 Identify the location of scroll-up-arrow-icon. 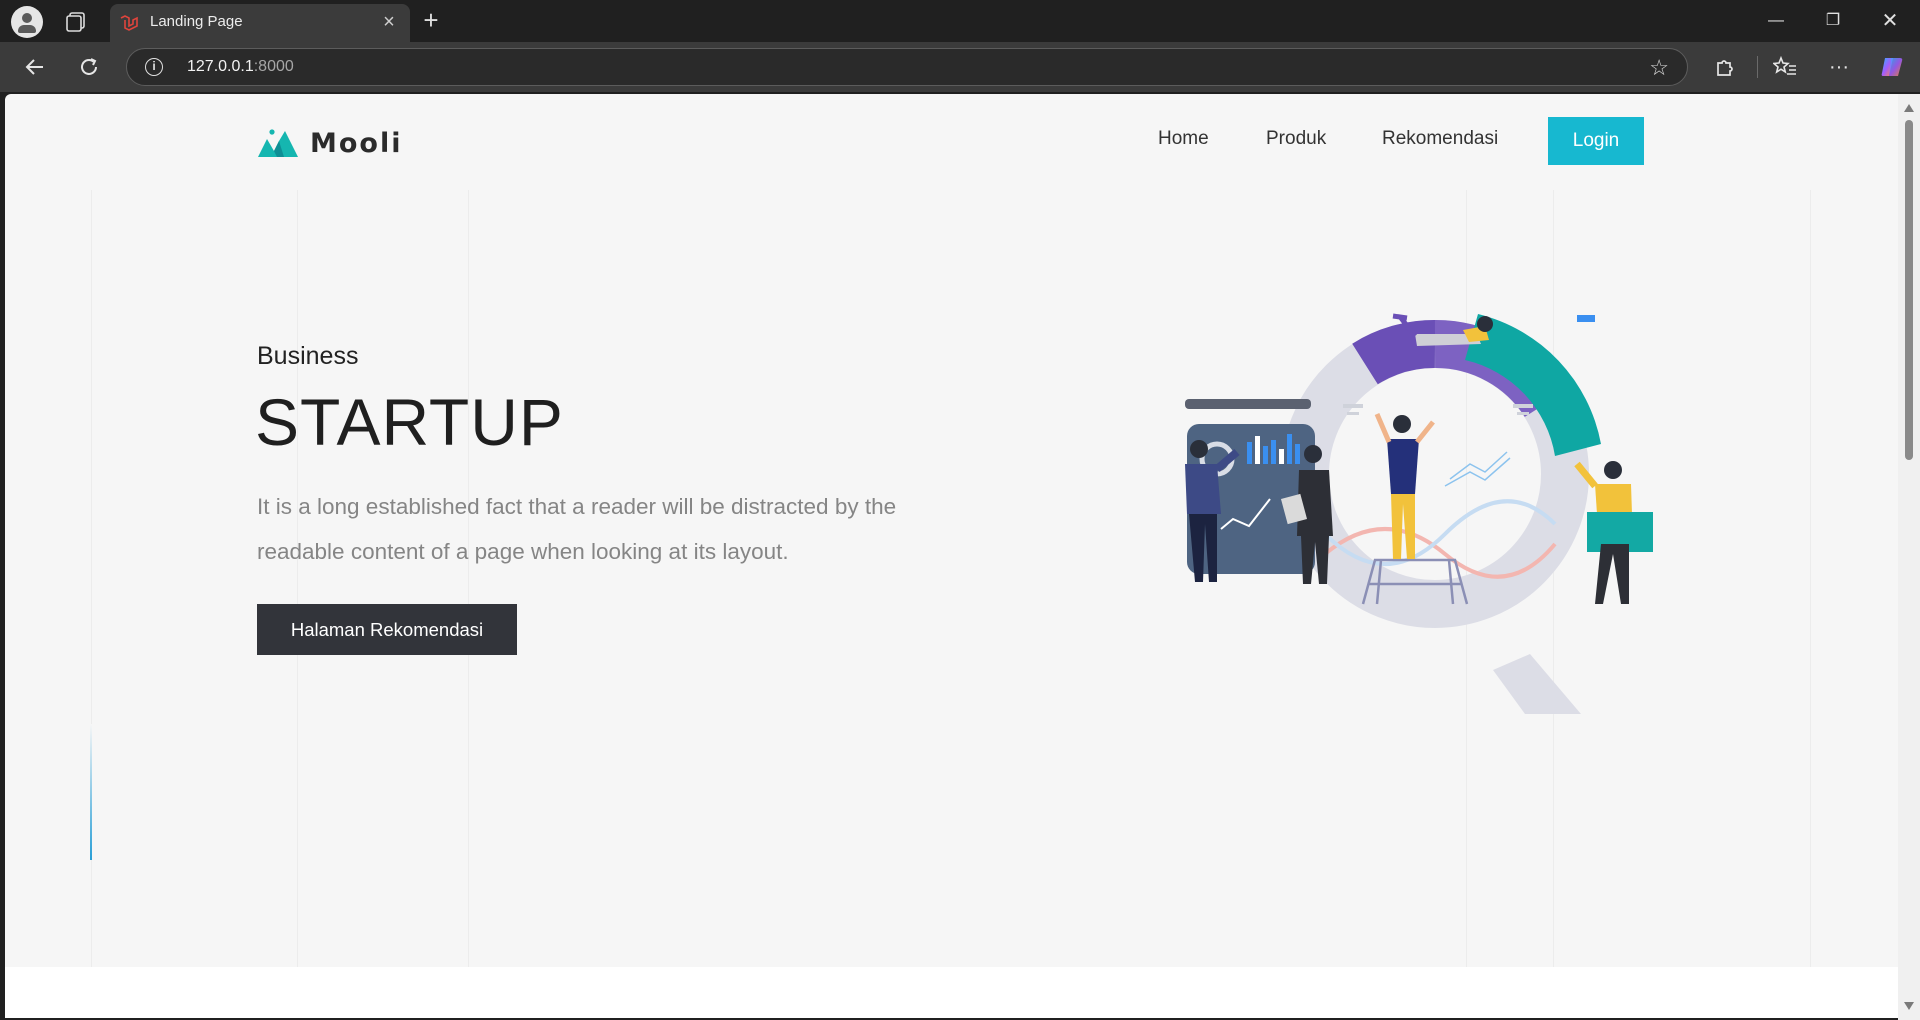
(1909, 108).